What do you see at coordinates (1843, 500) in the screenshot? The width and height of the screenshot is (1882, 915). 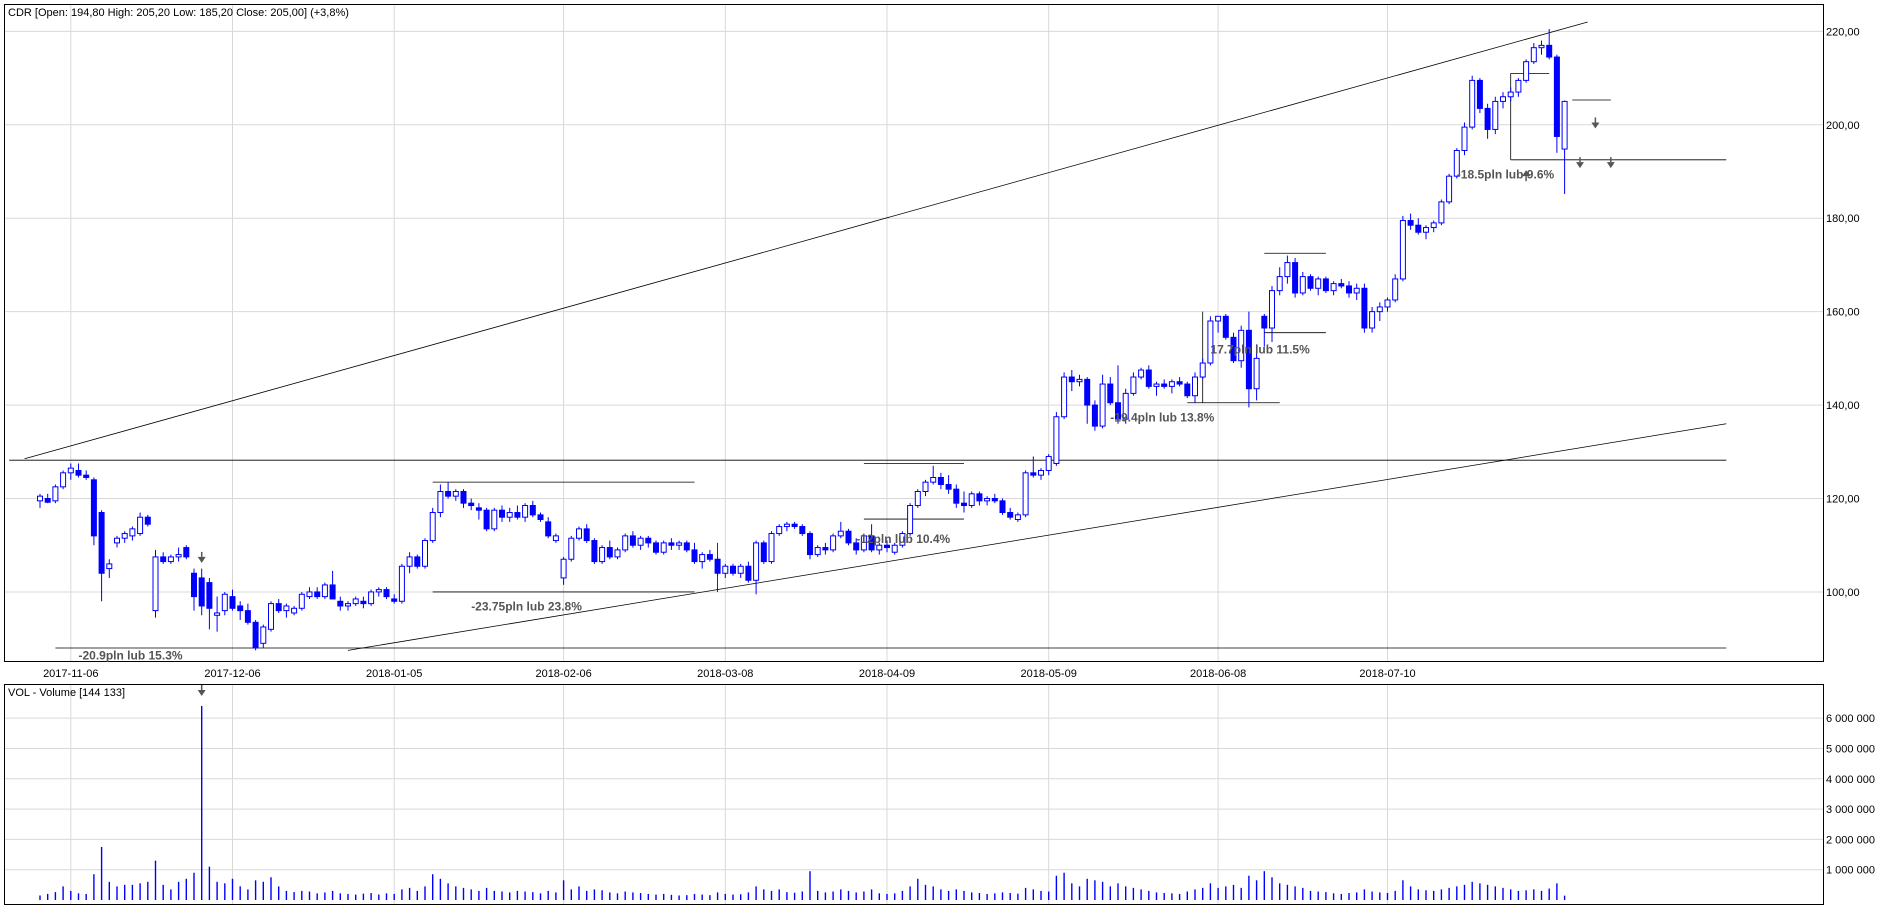 I see `y-tick-label: 120,00` at bounding box center [1843, 500].